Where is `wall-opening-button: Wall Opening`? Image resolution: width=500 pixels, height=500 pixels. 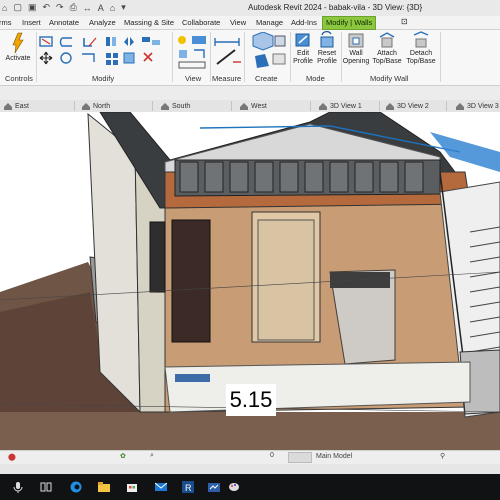
wall-opening-button: Wall Opening is located at coordinates (356, 48).